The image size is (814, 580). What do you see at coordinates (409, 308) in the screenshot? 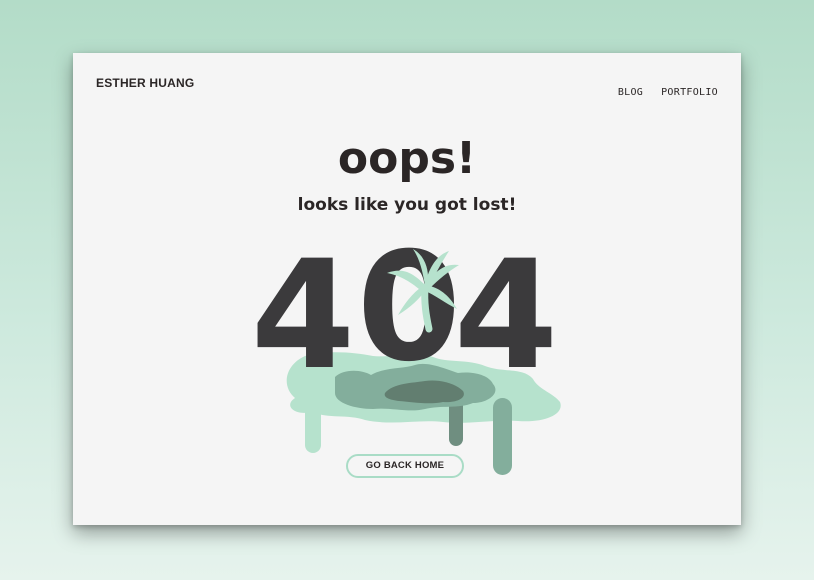
I see `error-digit-2: 0` at bounding box center [409, 308].